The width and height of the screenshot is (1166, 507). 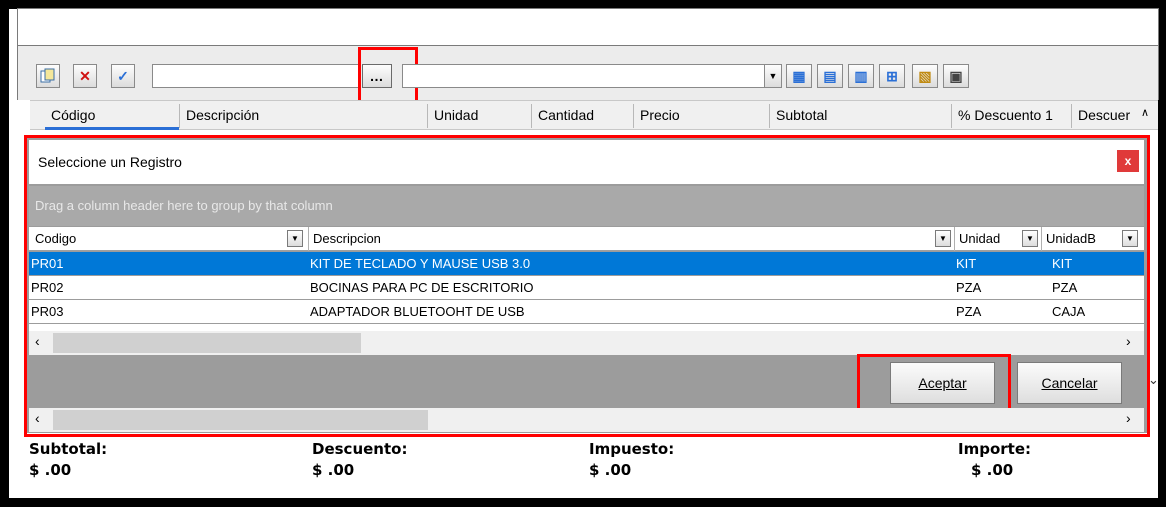 I want to click on col-subtotal: Subtotal, so click(x=860, y=116).